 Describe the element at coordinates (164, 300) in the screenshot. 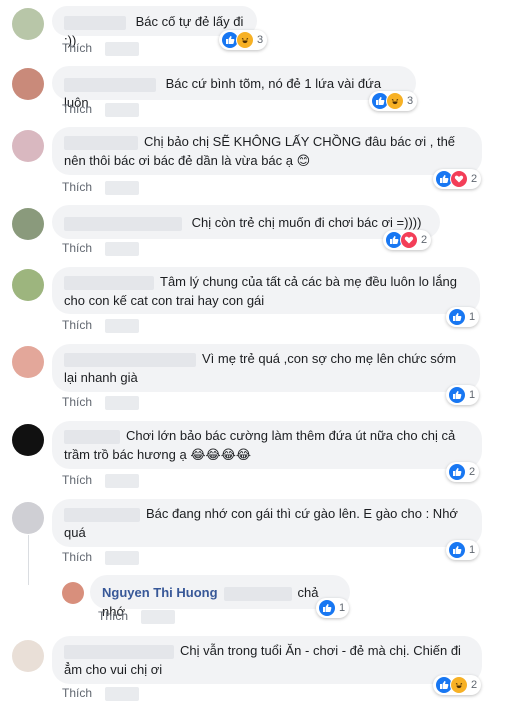

I see `comment-text-line: cho con kế cat con trai hay con gái` at that location.